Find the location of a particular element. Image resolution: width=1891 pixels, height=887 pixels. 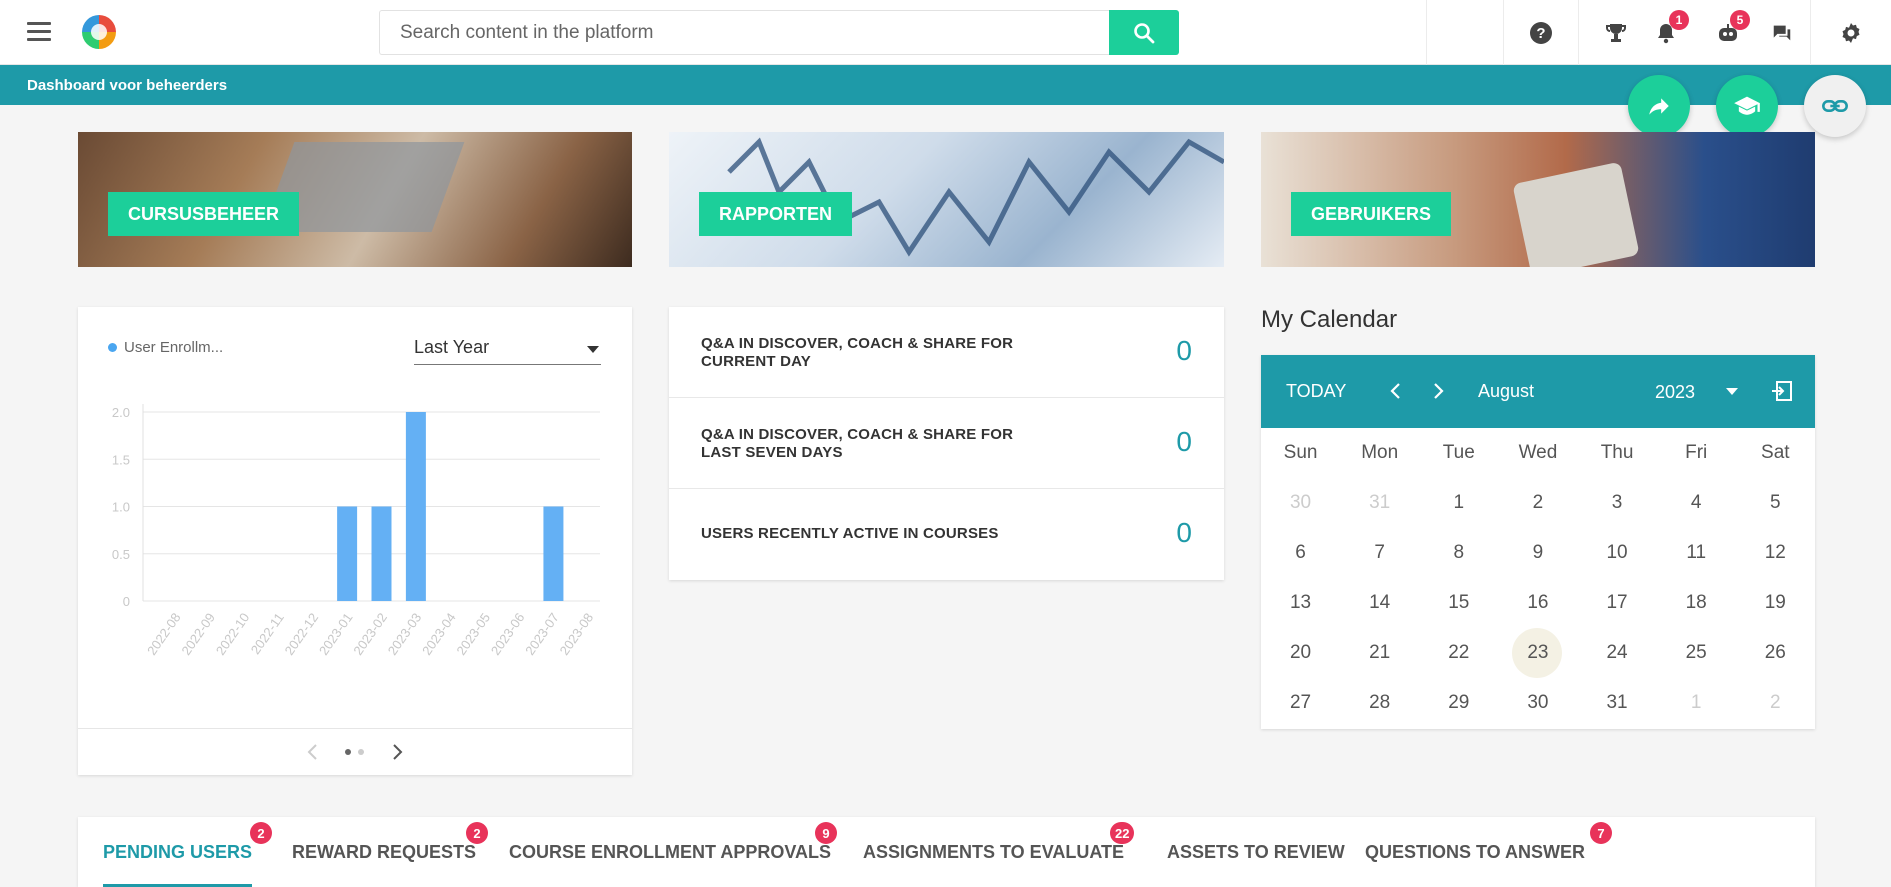

pager-dot-active is located at coordinates (348, 752).